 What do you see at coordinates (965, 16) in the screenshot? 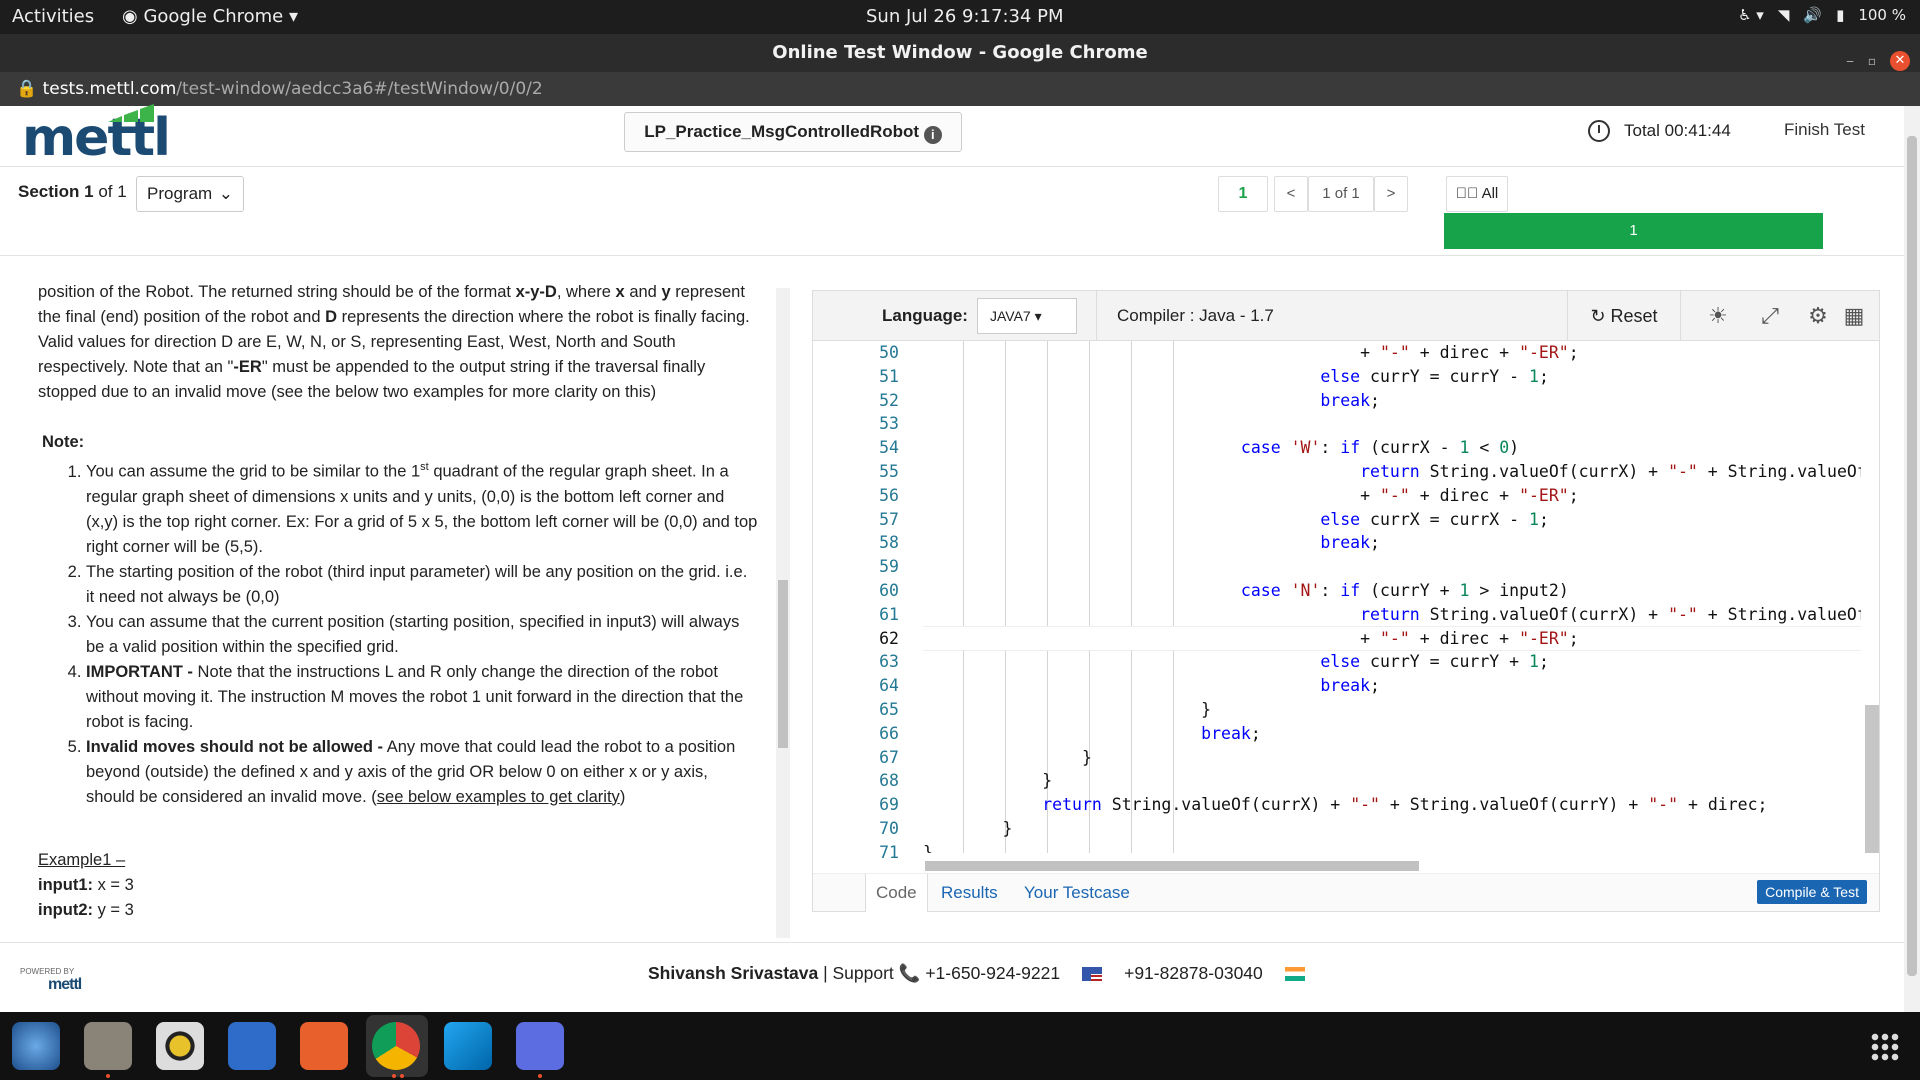
I see `system-clock: Sun Jul 26 9:17:34 PM` at bounding box center [965, 16].